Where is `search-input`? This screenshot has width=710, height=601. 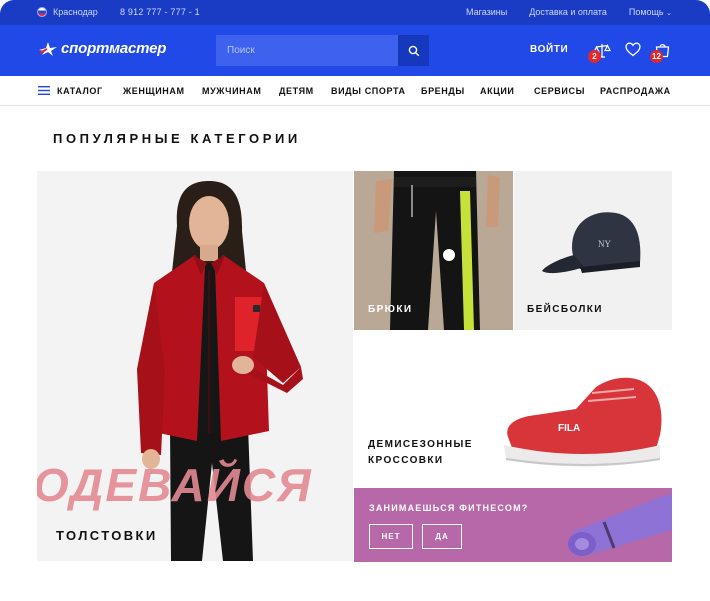 search-input is located at coordinates (307, 50).